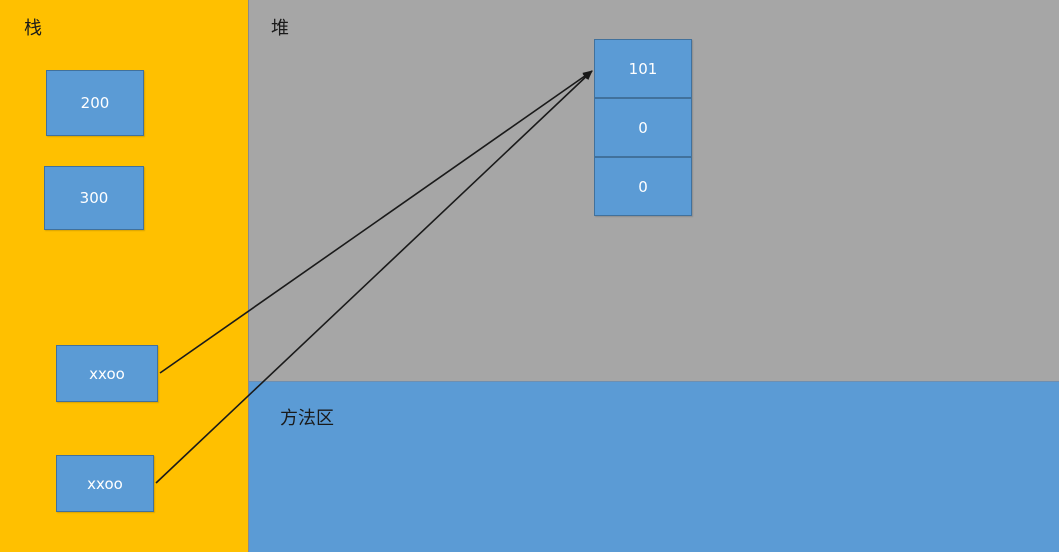 This screenshot has height=552, width=1059. Describe the element at coordinates (280, 28) in the screenshot. I see `heap-label: 堆` at that location.